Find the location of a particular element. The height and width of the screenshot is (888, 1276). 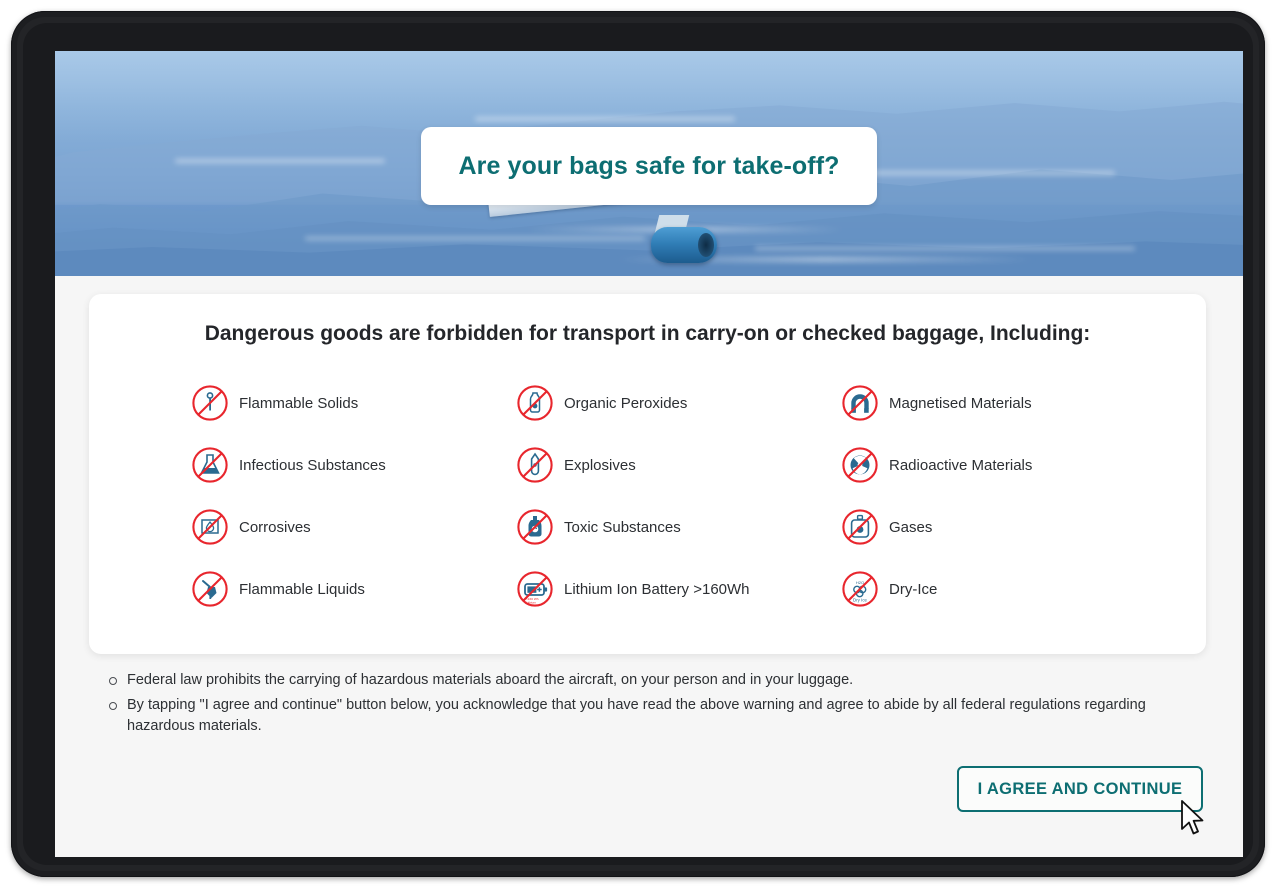

airplane-engine is located at coordinates (684, 245).